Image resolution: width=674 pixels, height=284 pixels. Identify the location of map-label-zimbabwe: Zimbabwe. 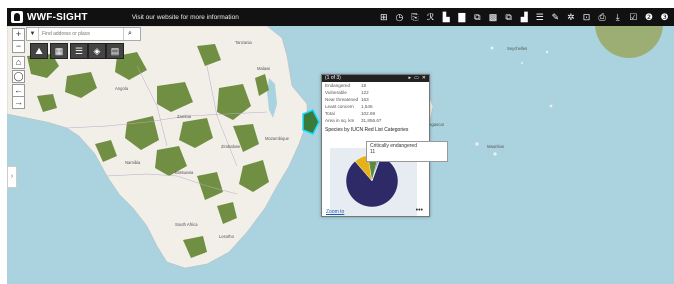
(231, 146).